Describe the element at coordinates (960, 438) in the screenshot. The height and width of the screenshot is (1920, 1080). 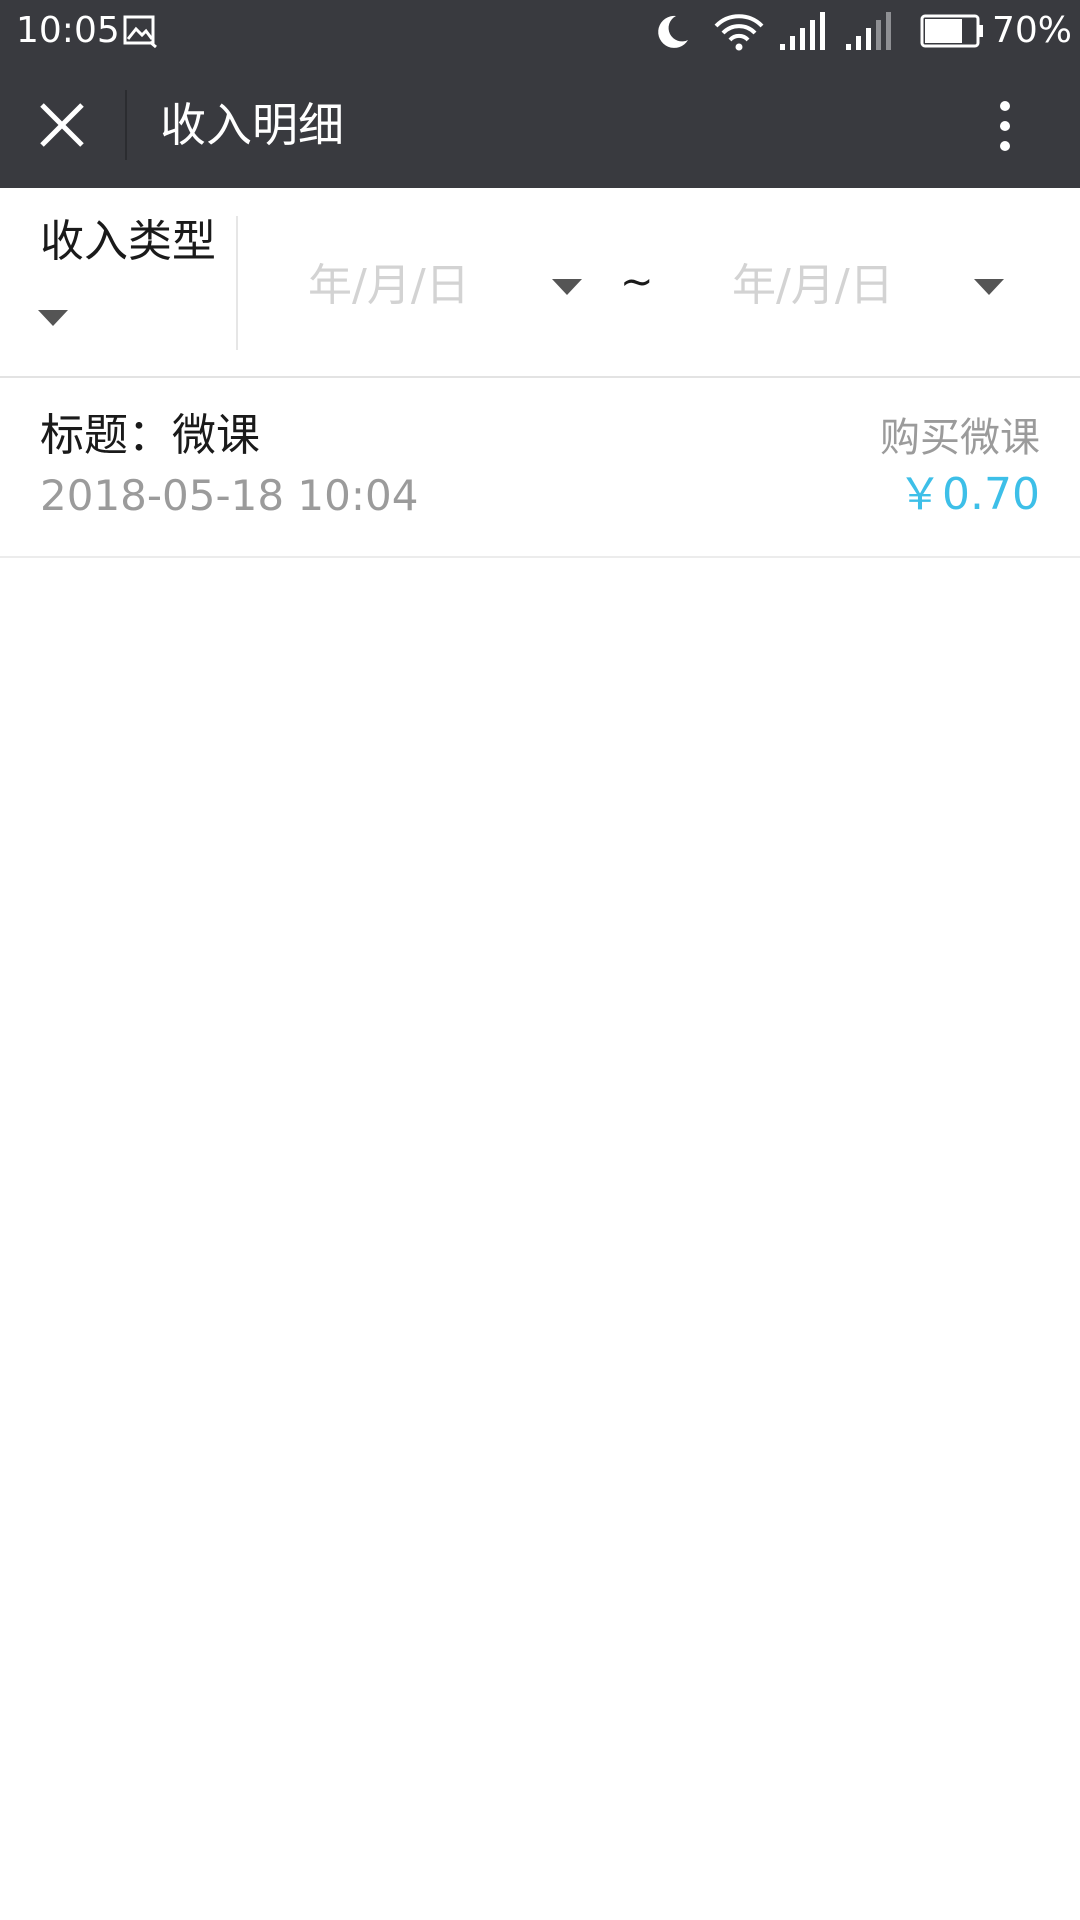
I see `record-type: 购买微课` at that location.